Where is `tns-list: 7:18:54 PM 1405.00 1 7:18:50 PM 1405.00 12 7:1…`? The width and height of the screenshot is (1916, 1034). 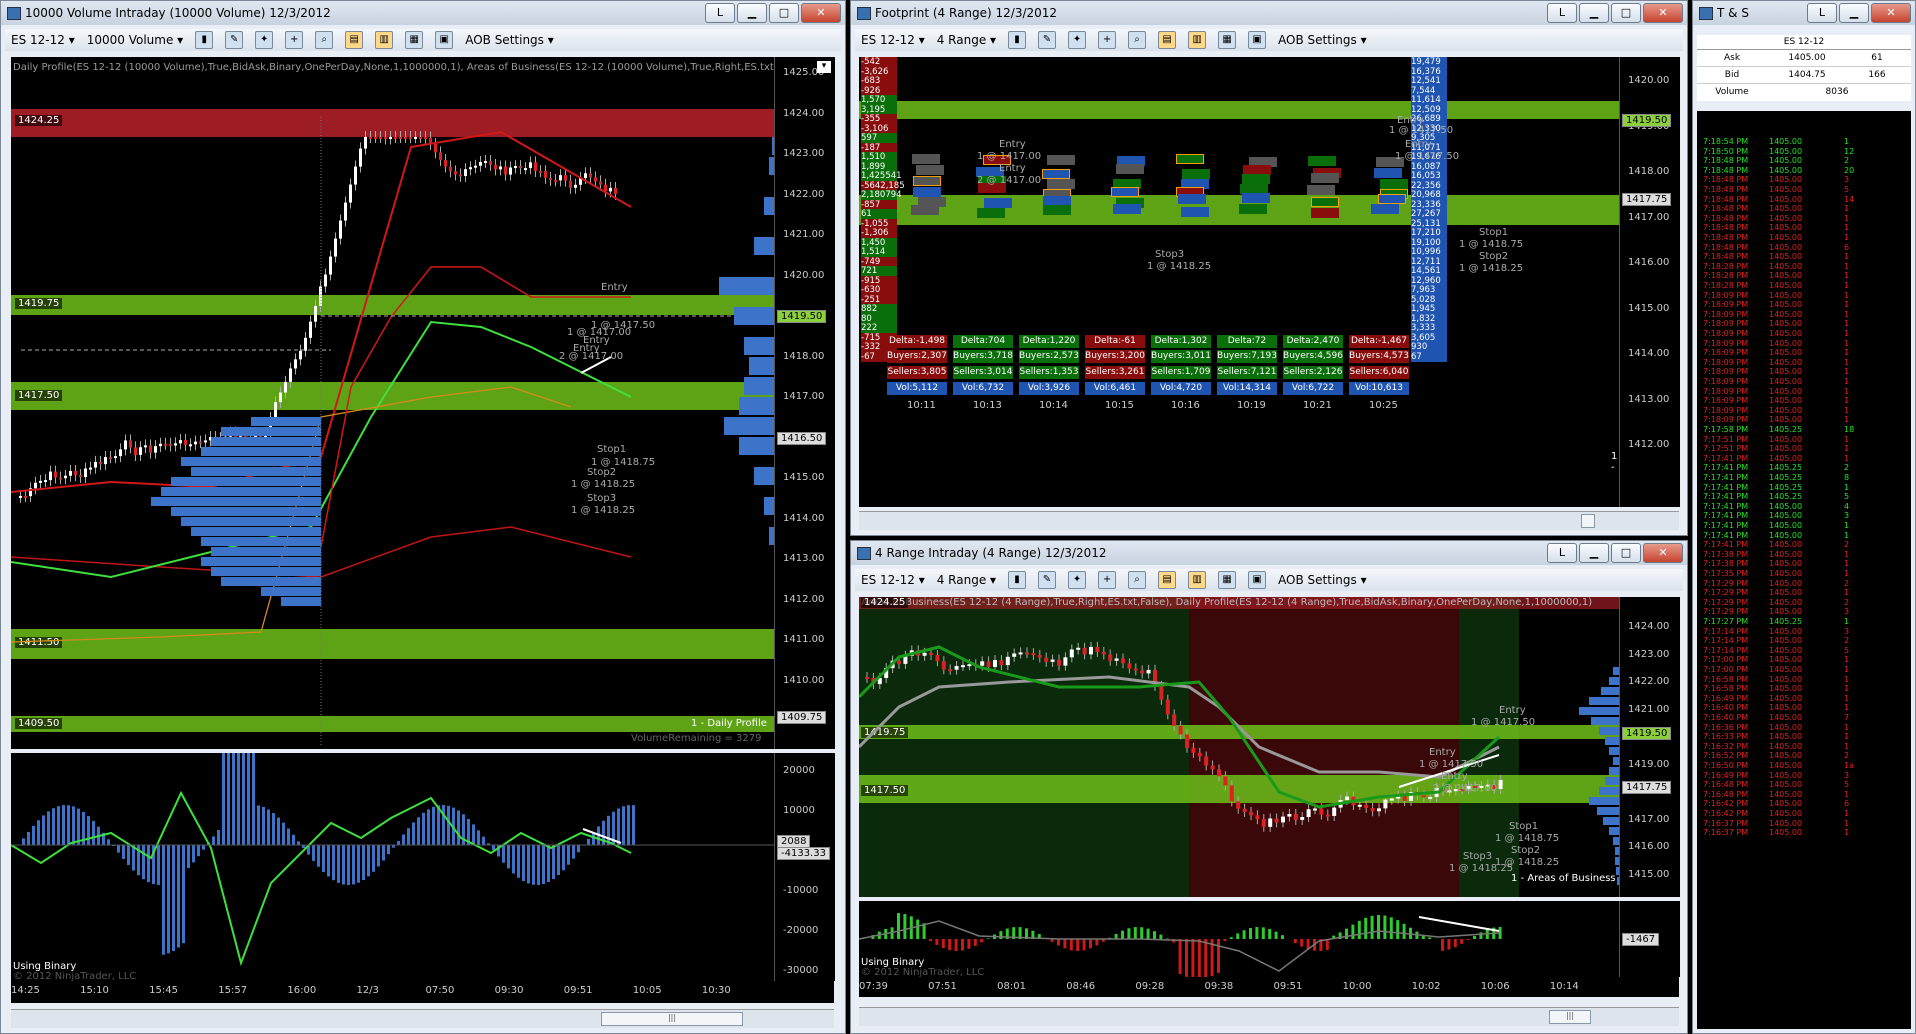 tns-list: 7:18:54 PM 1405.00 1 7:18:50 PM 1405.00 12 7:1… is located at coordinates (1804, 570).